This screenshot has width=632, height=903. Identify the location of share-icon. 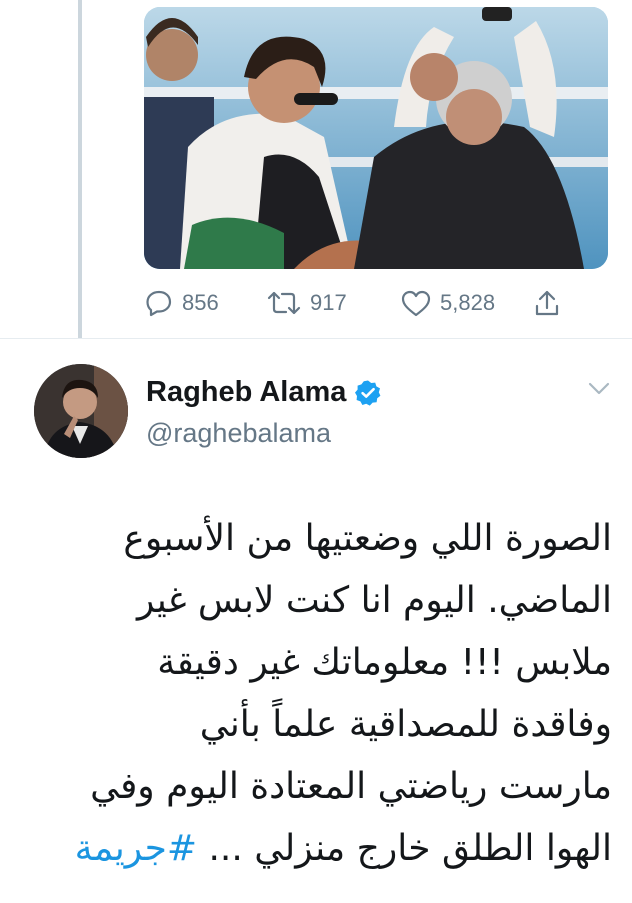
(547, 303).